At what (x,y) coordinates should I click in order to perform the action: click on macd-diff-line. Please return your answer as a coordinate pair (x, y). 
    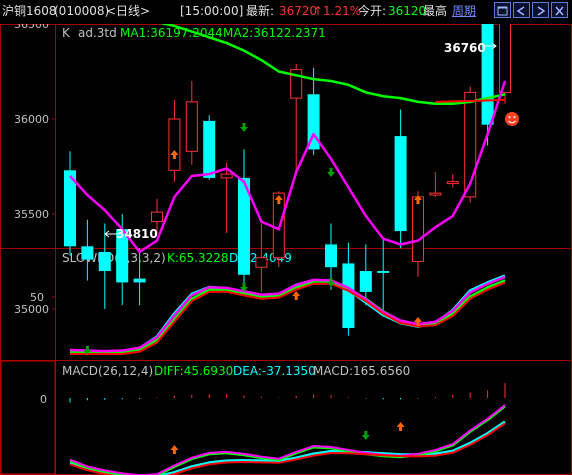
    Looking at the image, I should click on (287, 440).